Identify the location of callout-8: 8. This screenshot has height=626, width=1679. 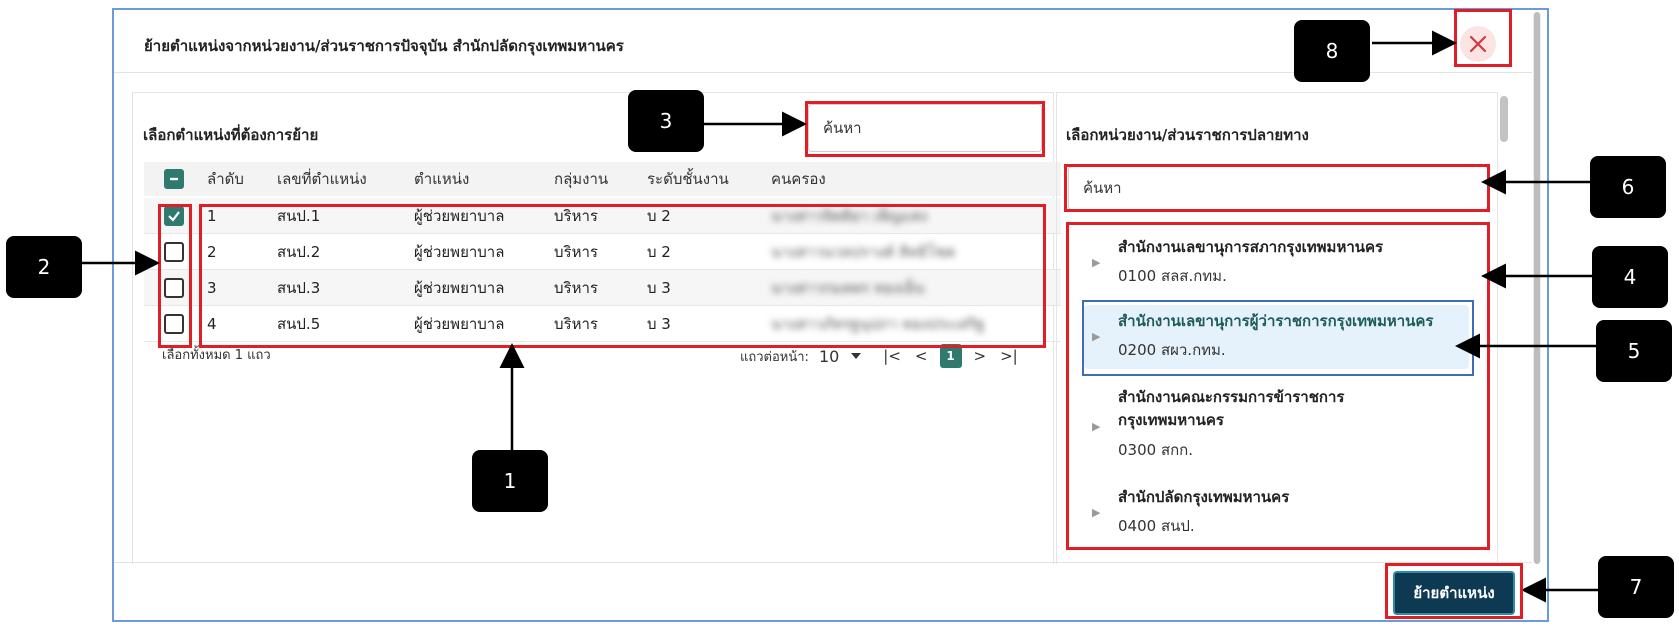
(1332, 51).